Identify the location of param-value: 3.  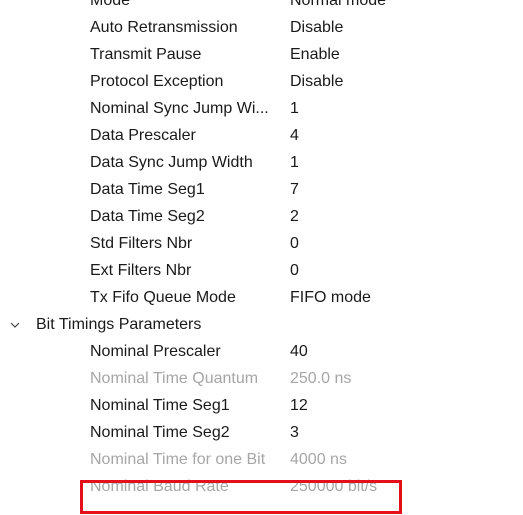
(294, 432).